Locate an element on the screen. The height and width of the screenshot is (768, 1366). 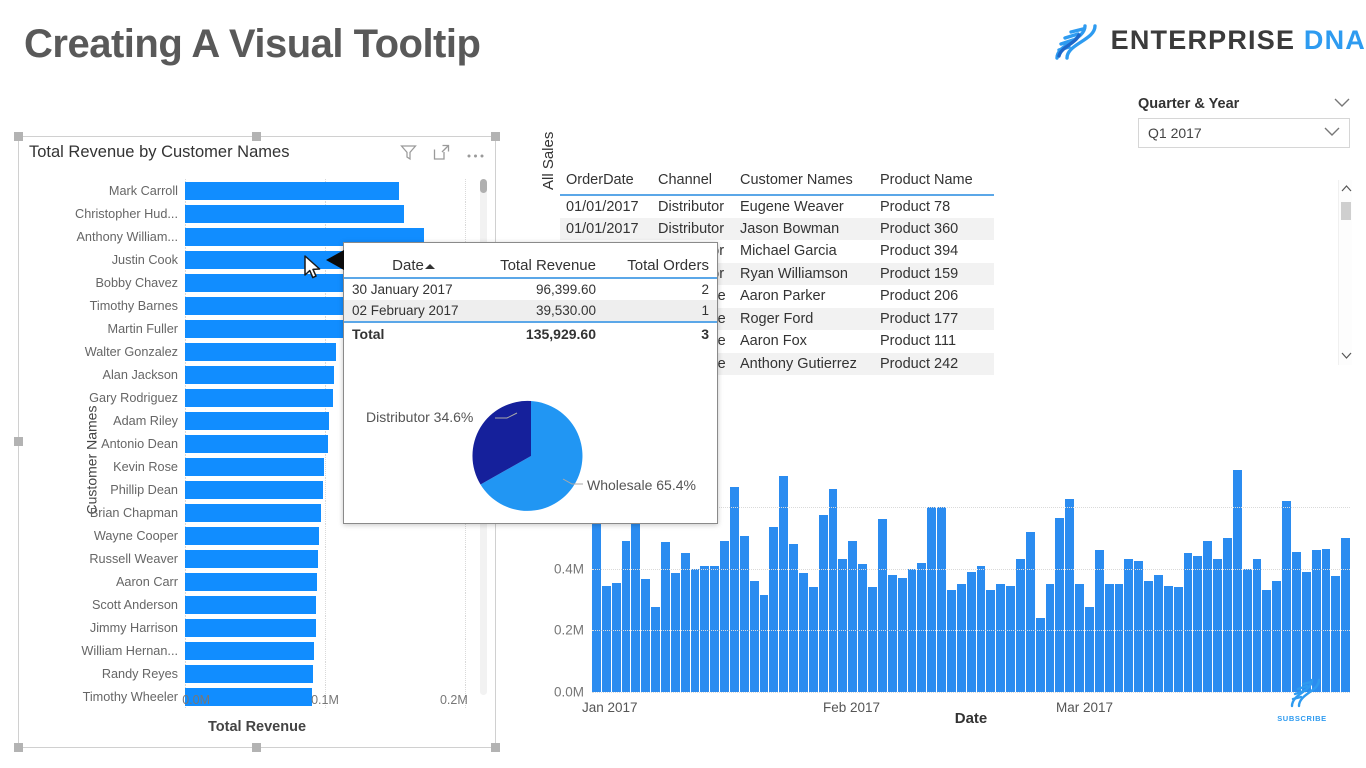
bar-row: Scott Anderson is located at coordinates (260, 604).